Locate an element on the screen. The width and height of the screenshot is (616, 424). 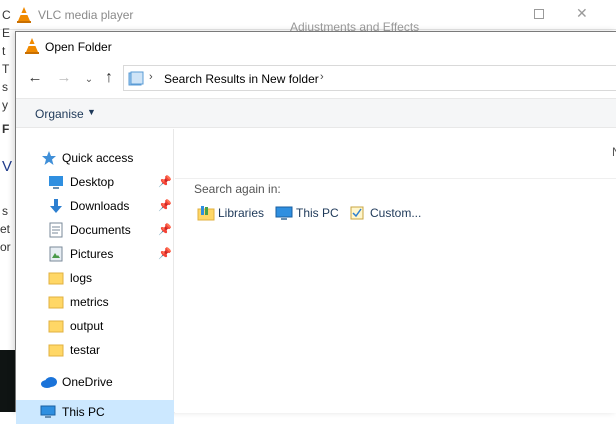
vlc-window-title: VLC media player is located at coordinates (86, 15).